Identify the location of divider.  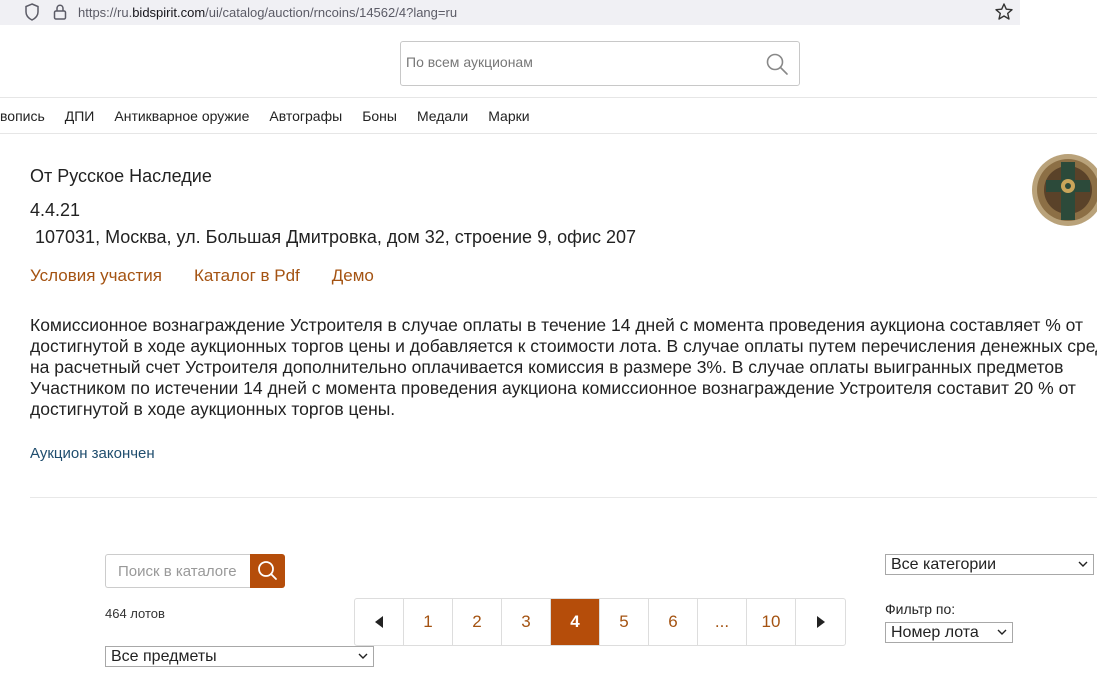
(563, 497).